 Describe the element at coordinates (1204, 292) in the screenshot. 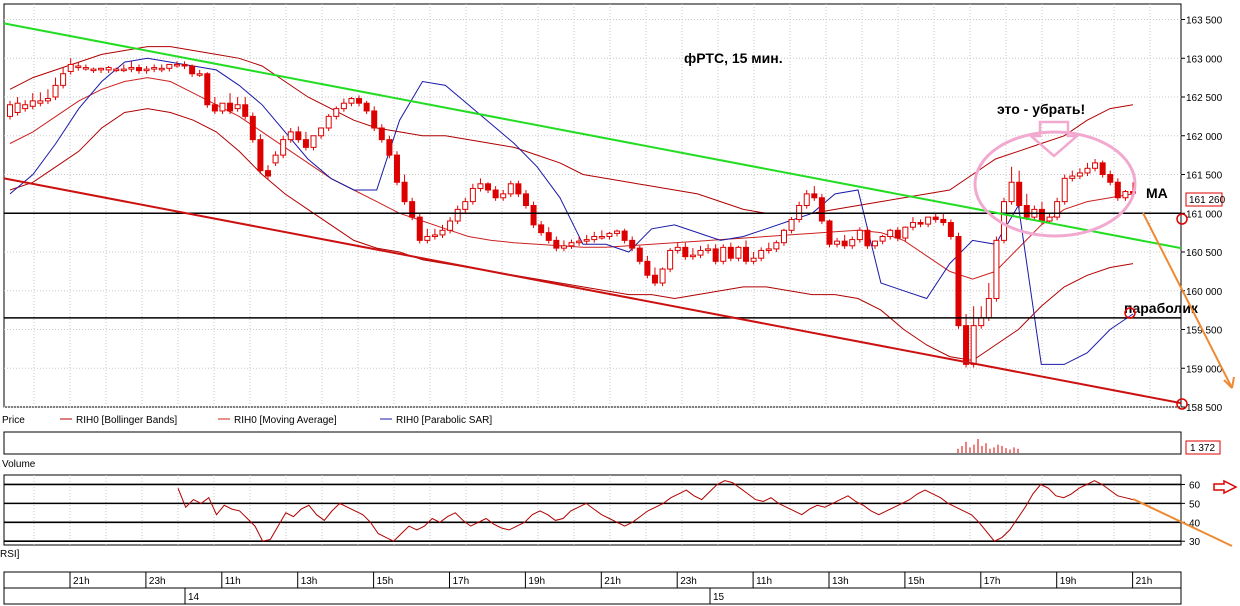

I see `price-tick-label: 160 000` at that location.